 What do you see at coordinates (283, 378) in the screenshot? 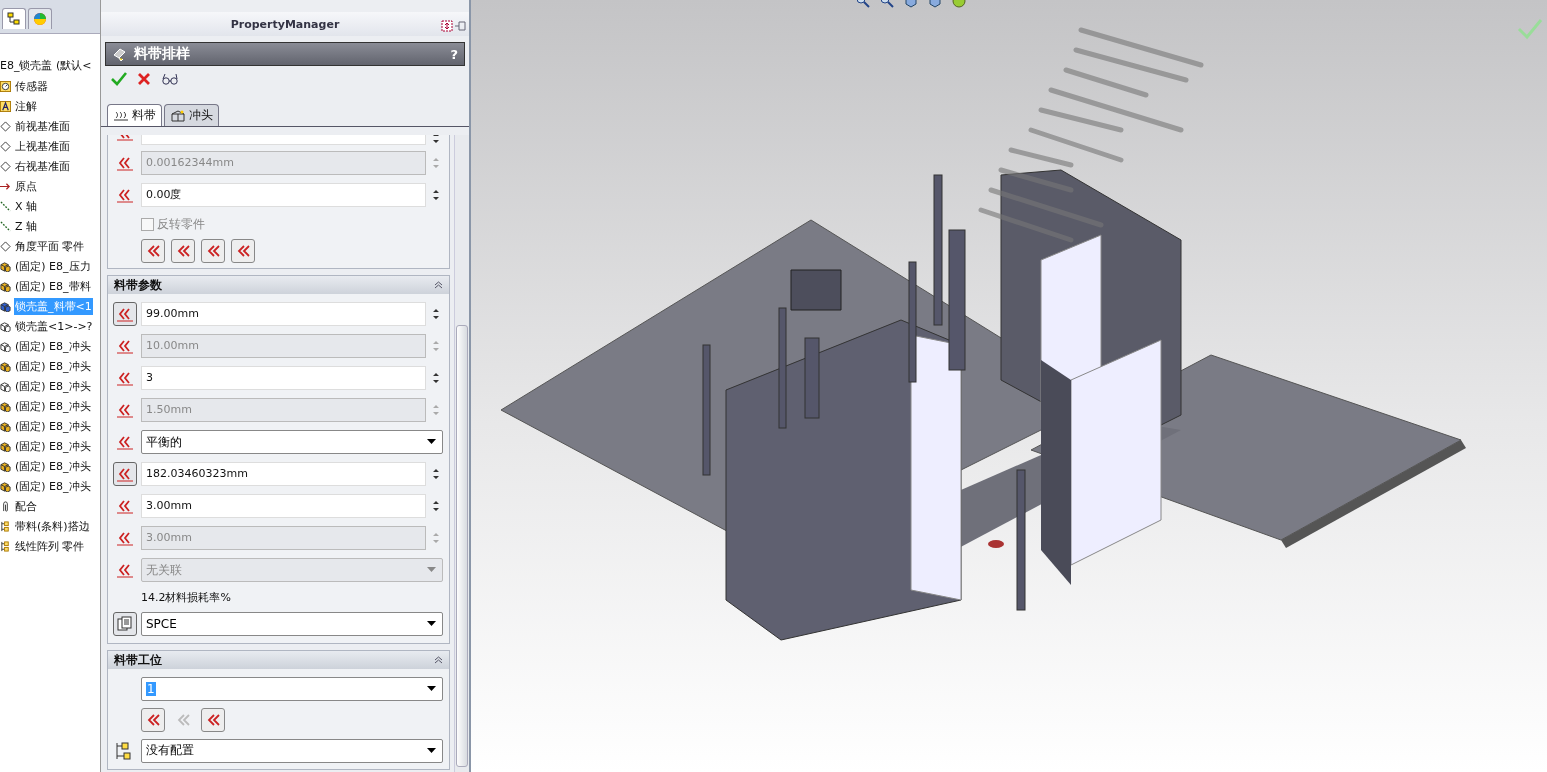
I see `number-field: 3` at bounding box center [283, 378].